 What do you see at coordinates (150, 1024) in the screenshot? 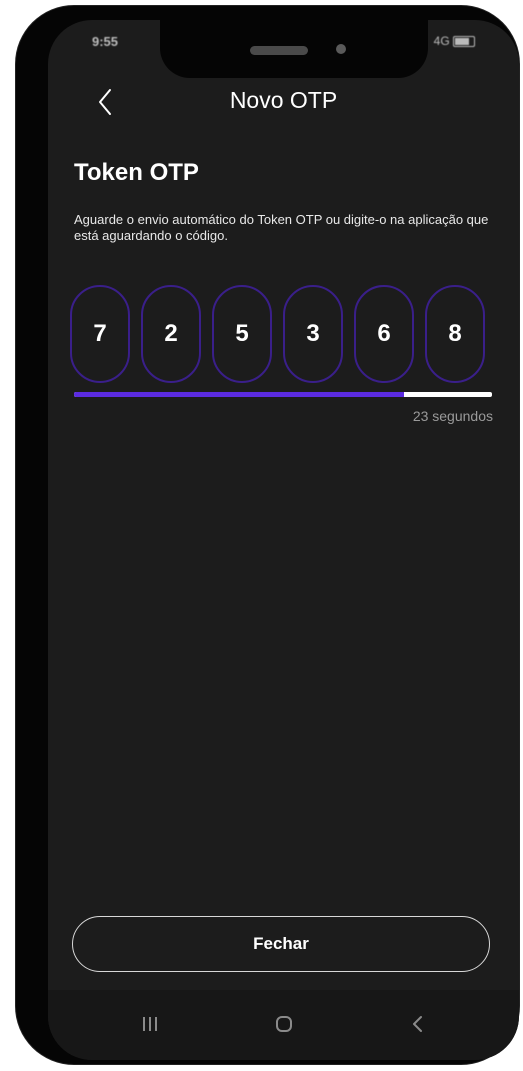
I see `recent-apps-icon` at bounding box center [150, 1024].